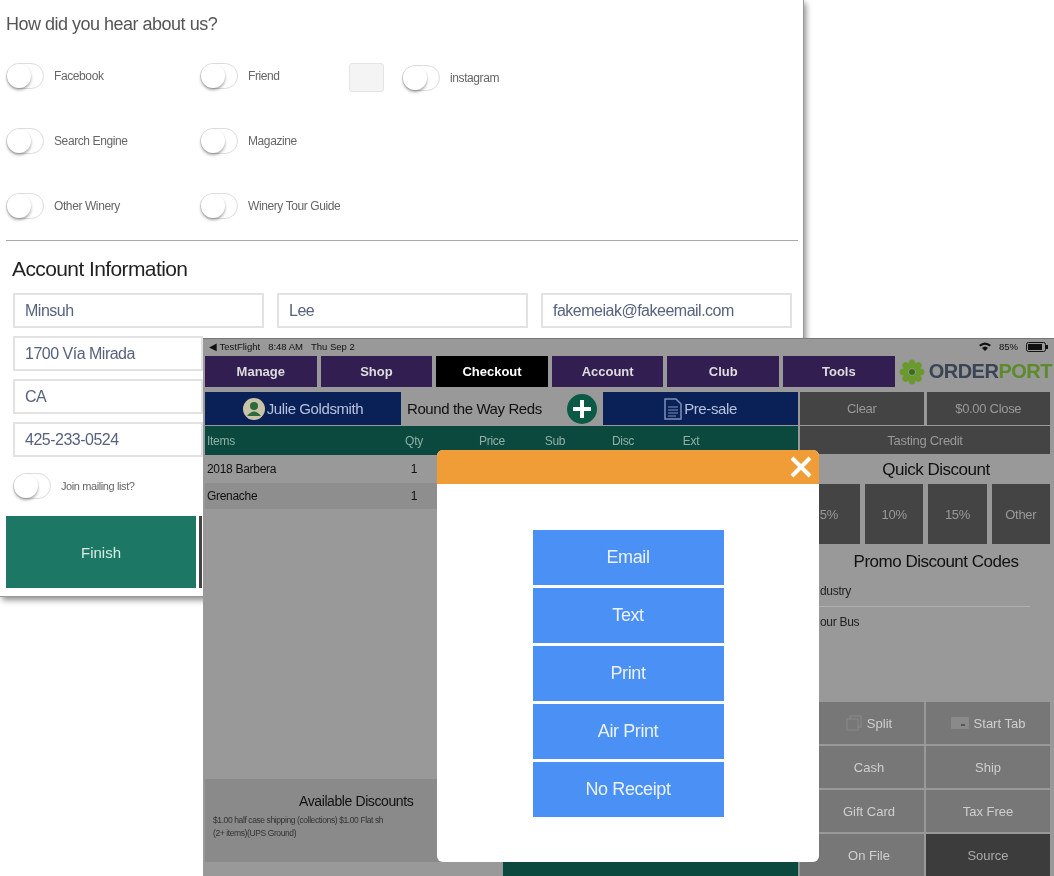  I want to click on input-field: 1700 Vía Mirada, so click(108, 353).